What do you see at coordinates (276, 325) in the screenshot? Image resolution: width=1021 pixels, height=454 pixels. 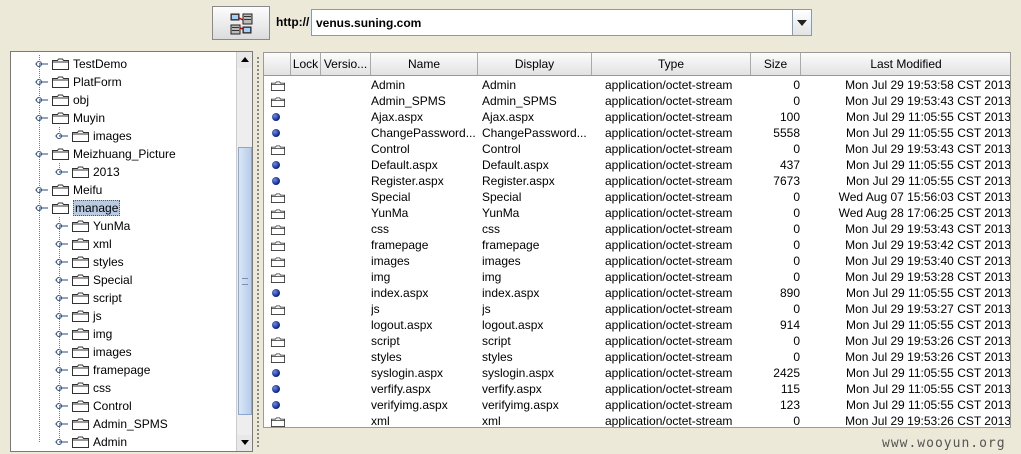 I see `file-icon` at bounding box center [276, 325].